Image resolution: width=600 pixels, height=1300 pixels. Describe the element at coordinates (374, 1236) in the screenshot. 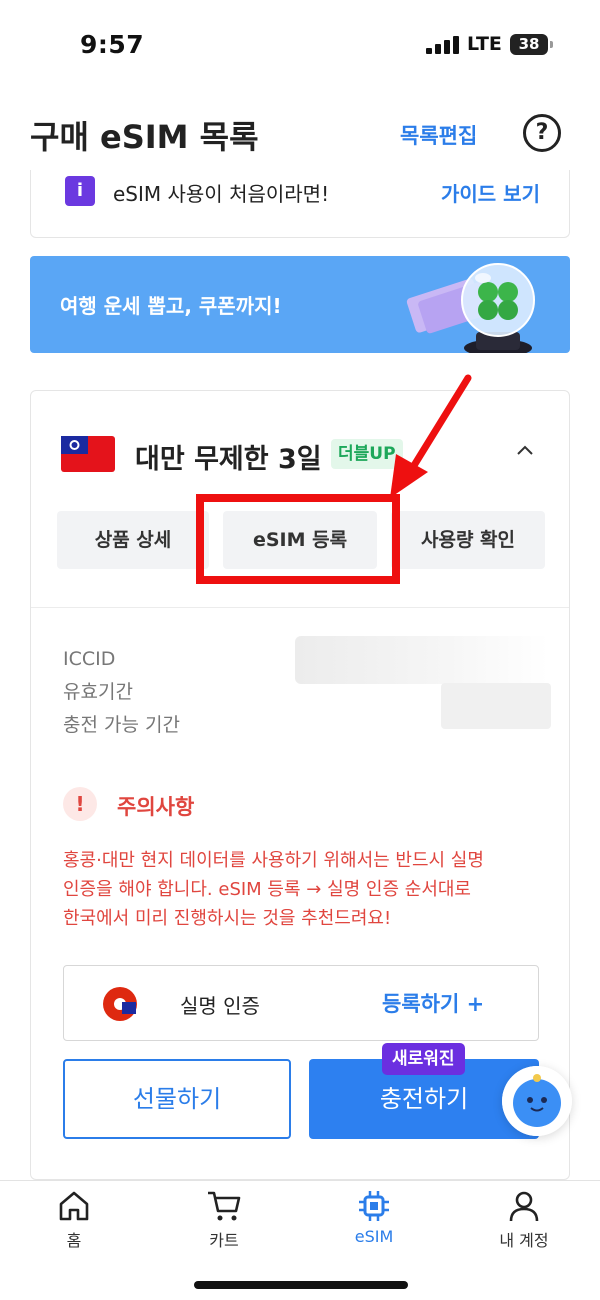

I see `nav-esim-label: eSIM` at that location.